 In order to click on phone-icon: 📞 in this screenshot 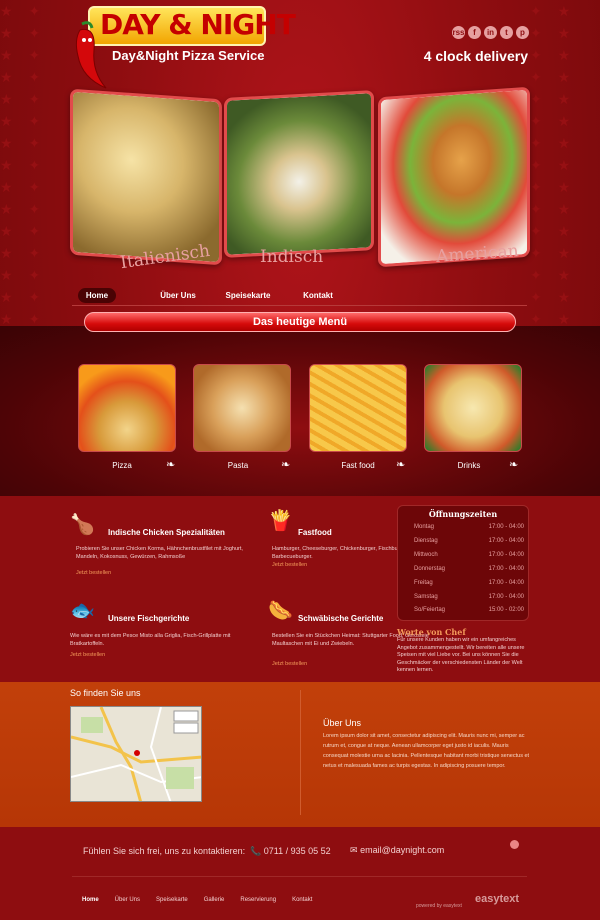, I will do `click(256, 851)`.